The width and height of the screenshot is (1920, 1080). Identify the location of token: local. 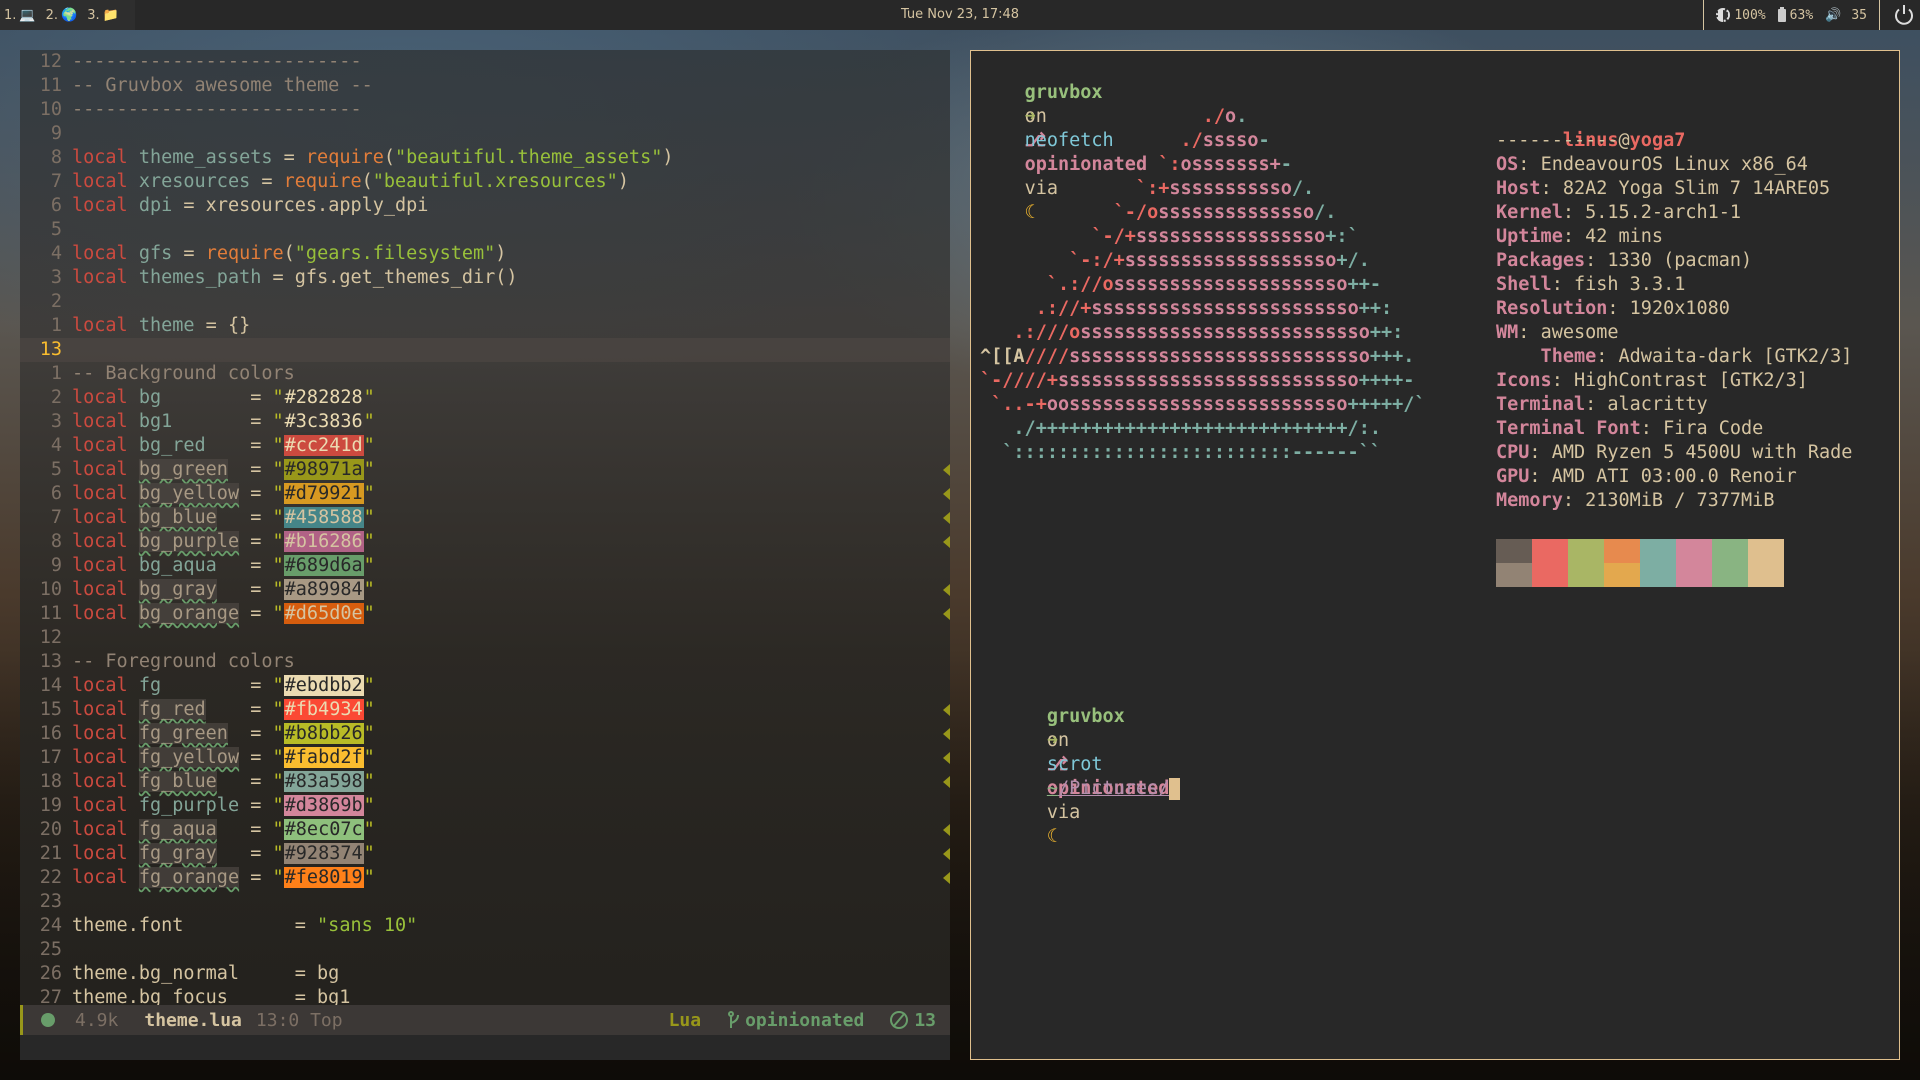
(100, 157).